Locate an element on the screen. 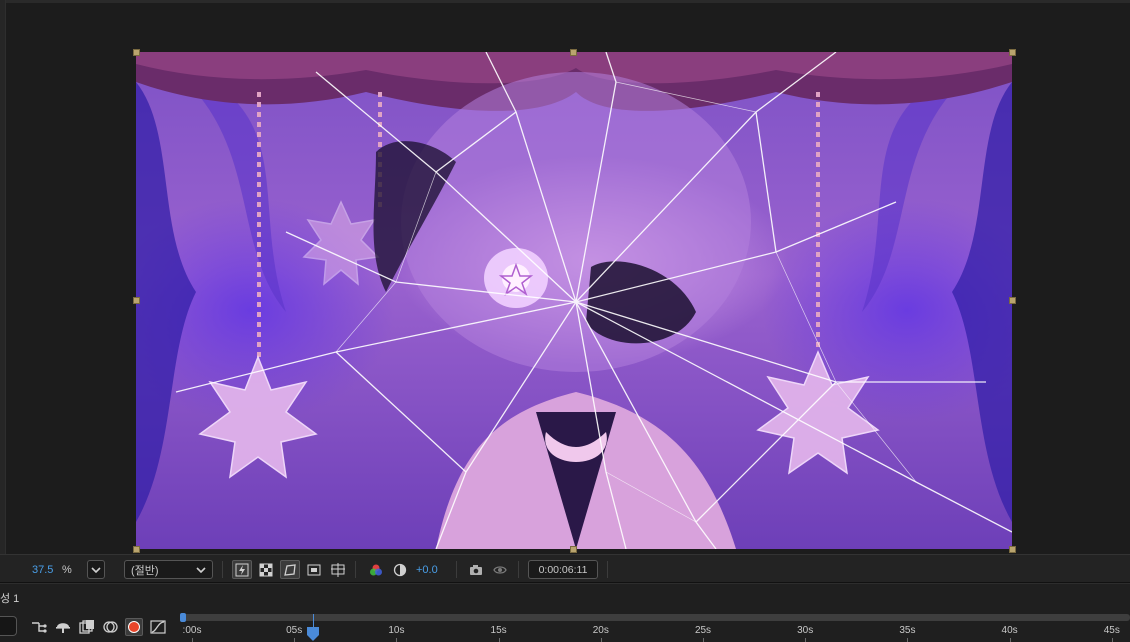 The image size is (1130, 642). playhead-marker is located at coordinates (313, 634).